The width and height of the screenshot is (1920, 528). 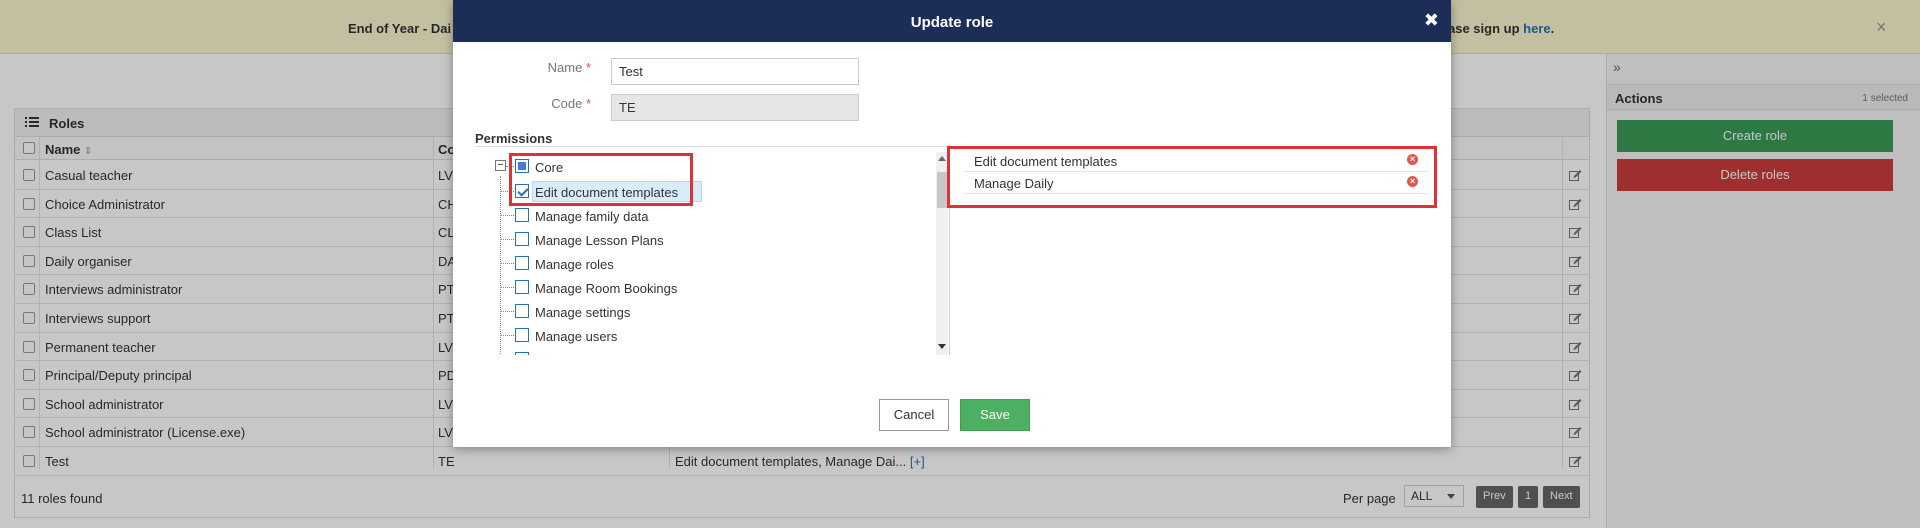 What do you see at coordinates (591, 216) in the screenshot?
I see `tree-item: Manage family data` at bounding box center [591, 216].